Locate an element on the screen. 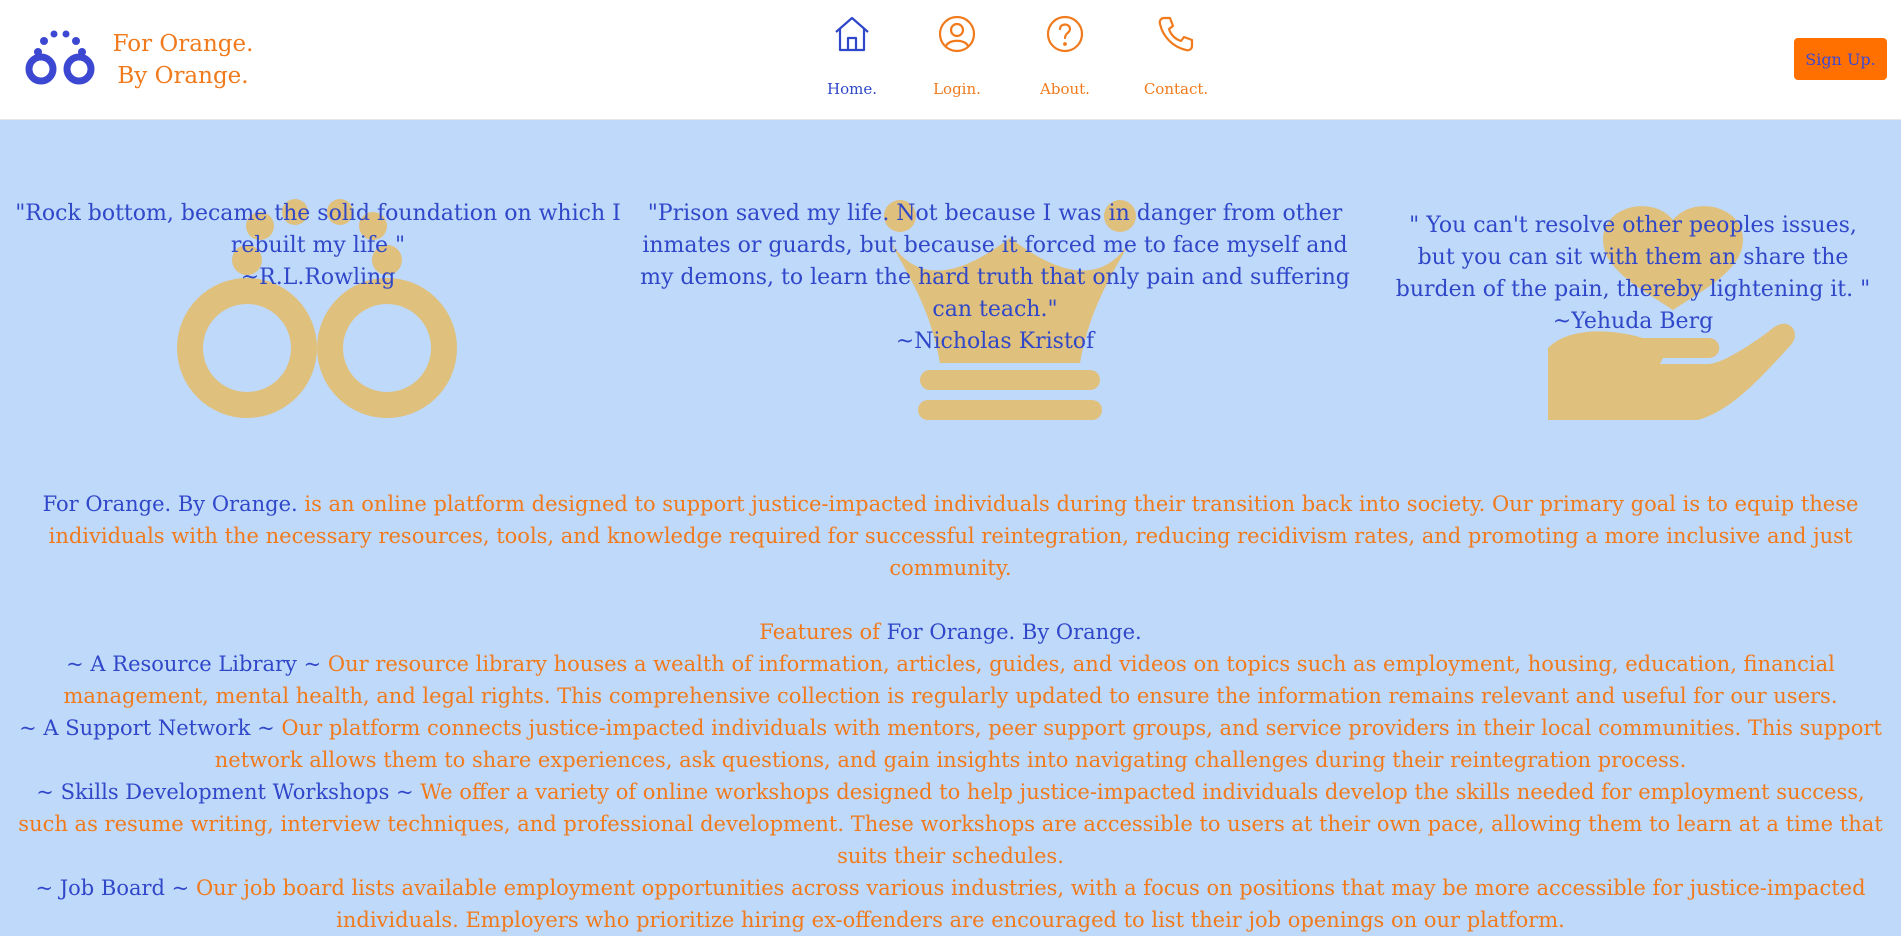 The height and width of the screenshot is (936, 1901). feature-title: ~ A Support Network ~ is located at coordinates (150, 728).